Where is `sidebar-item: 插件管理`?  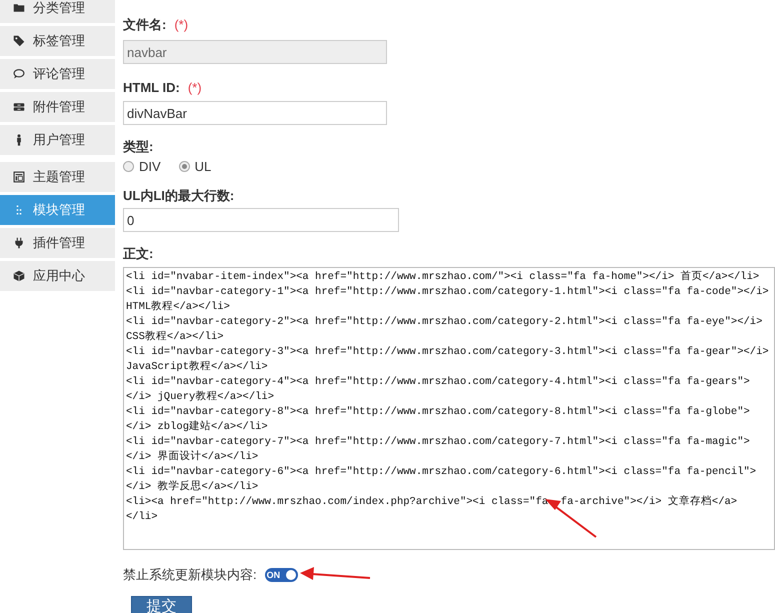
sidebar-item: 插件管理 is located at coordinates (57, 243).